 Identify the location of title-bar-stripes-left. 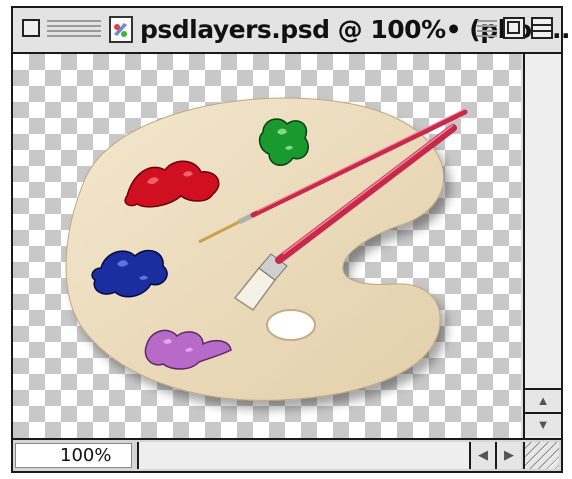
(74, 29).